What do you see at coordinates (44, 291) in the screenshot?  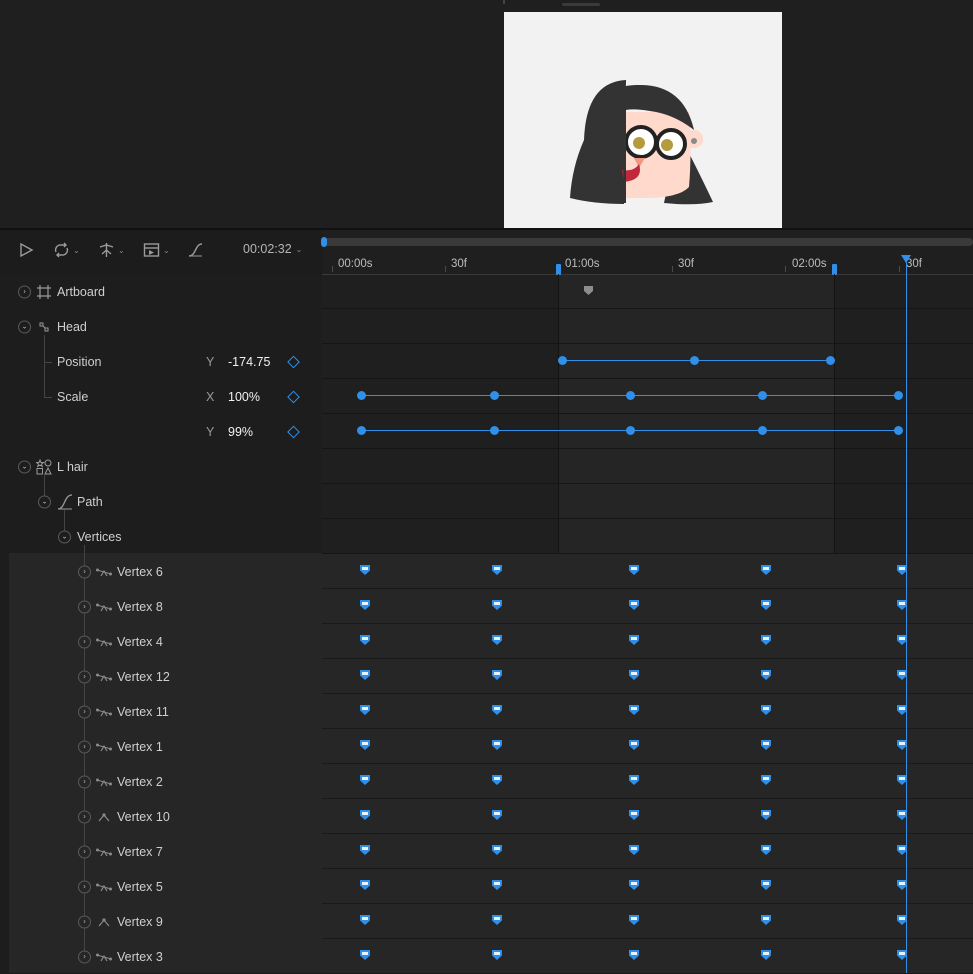 I see `artboard-icon` at bounding box center [44, 291].